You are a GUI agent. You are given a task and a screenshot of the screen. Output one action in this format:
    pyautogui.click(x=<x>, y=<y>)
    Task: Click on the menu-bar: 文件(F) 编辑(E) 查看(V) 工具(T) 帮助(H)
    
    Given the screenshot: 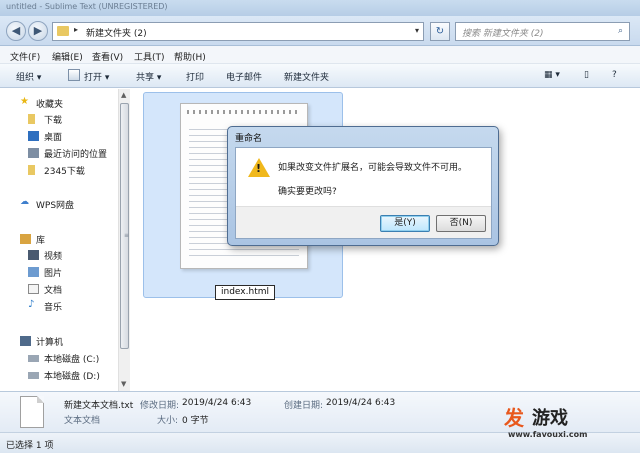 What is the action you would take?
    pyautogui.click(x=320, y=55)
    